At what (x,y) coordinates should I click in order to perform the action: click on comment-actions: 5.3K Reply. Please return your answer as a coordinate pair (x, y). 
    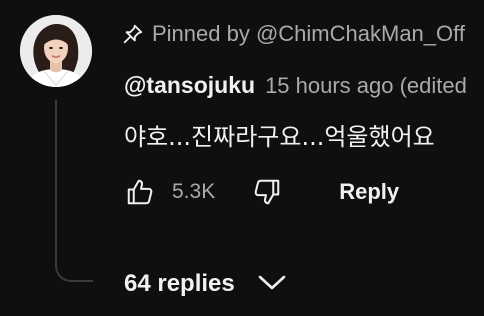
    Looking at the image, I should click on (261, 192).